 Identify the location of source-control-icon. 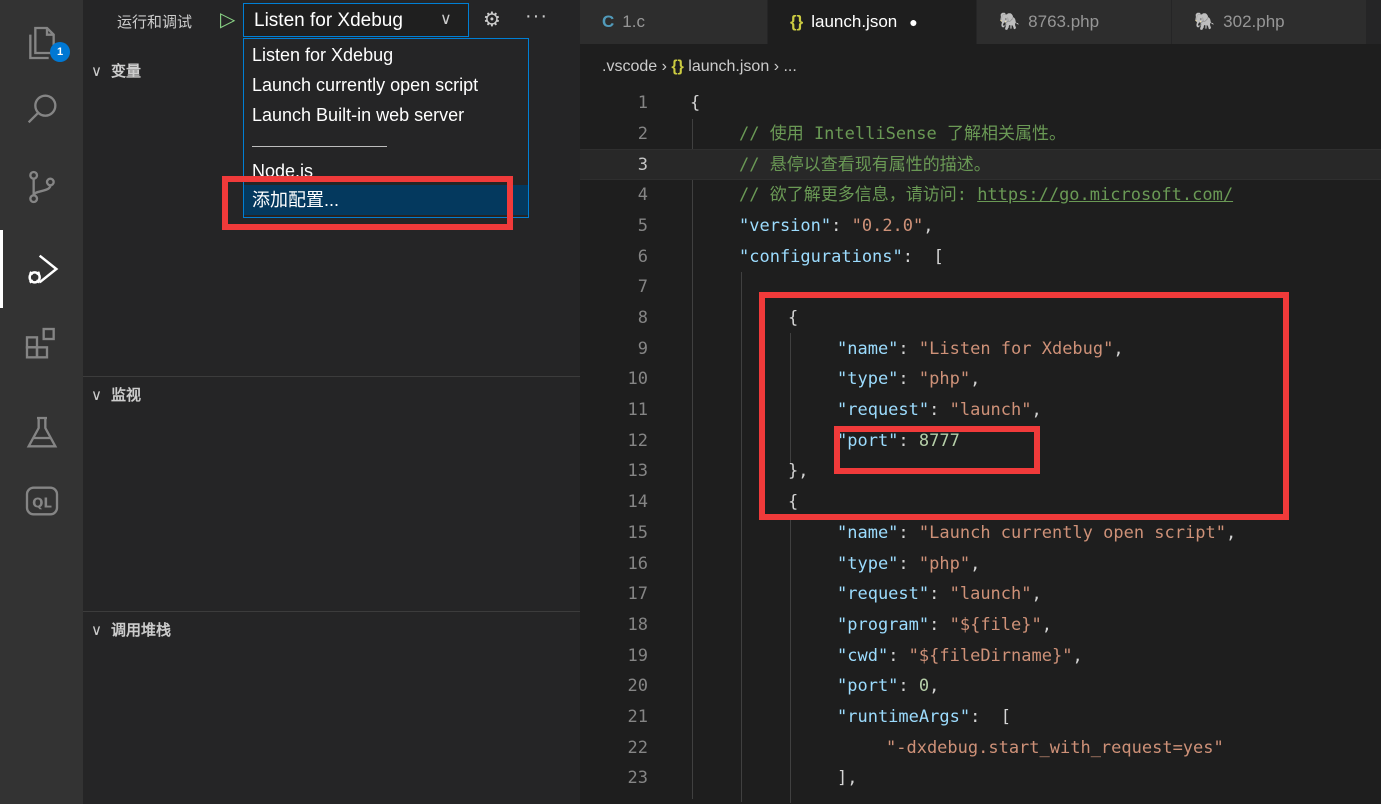
(41, 187).